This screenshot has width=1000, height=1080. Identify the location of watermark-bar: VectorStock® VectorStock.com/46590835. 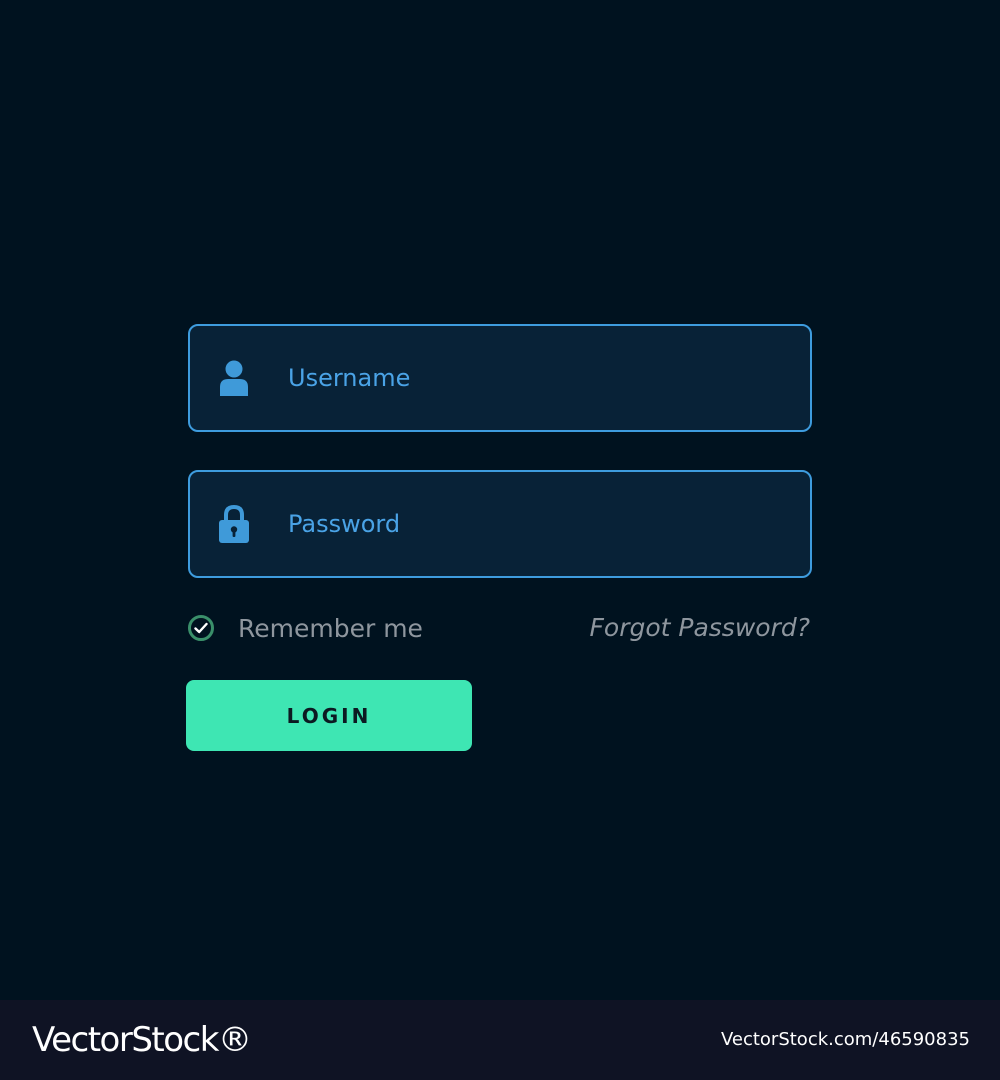
(500, 1040).